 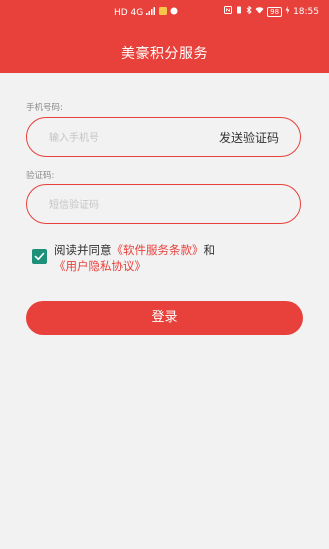 I want to click on send-code-button: 发送验证码, so click(x=249, y=137).